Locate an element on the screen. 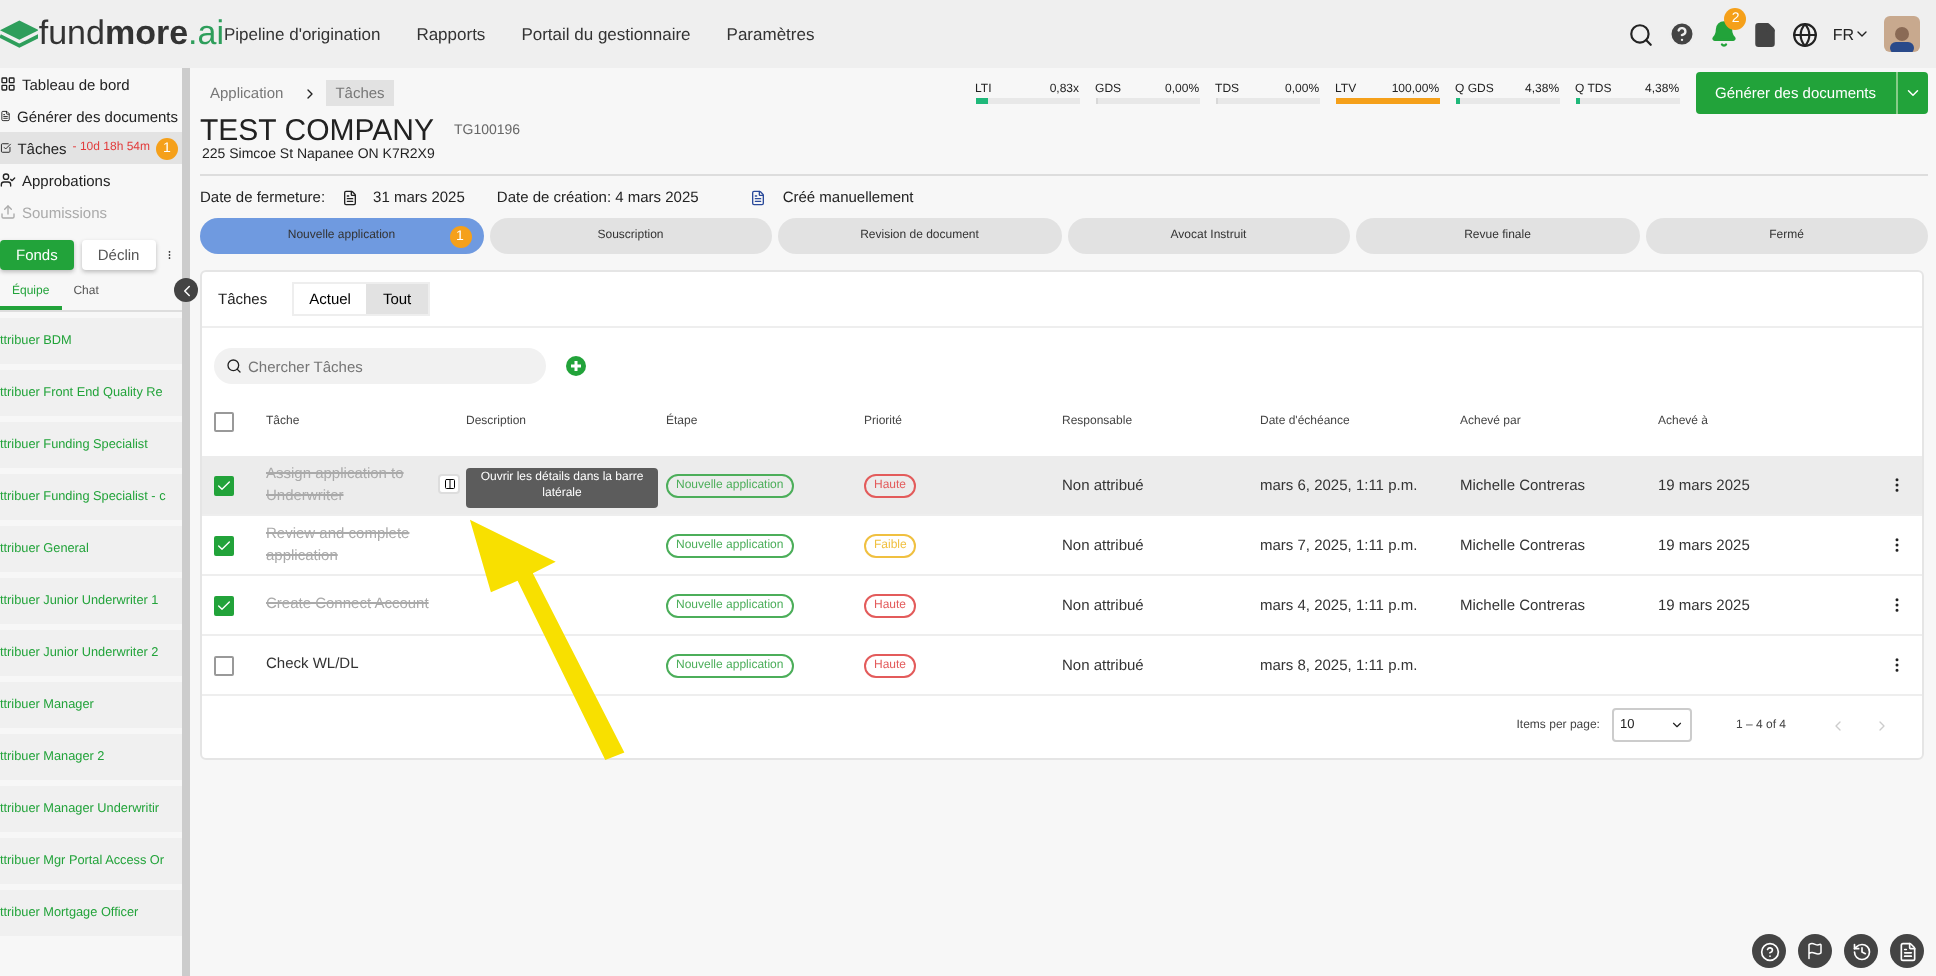 This screenshot has width=1936, height=976. nav-link: Portail du gestionnaire is located at coordinates (606, 34).